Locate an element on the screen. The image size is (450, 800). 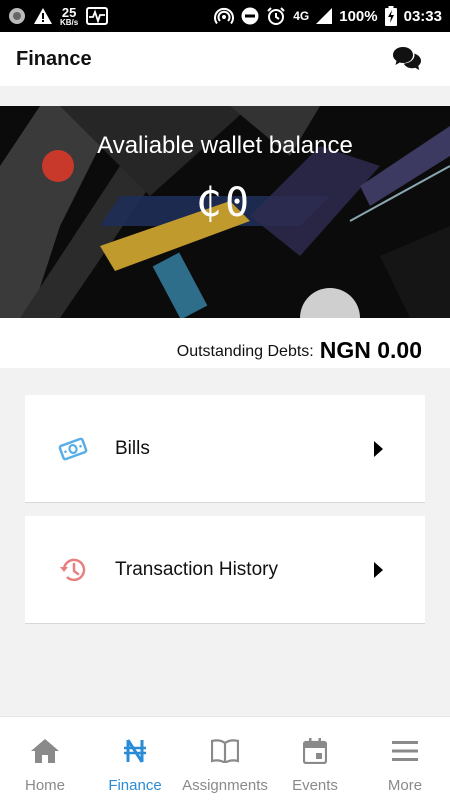
nav-finance: Finance is located at coordinates (135, 758).